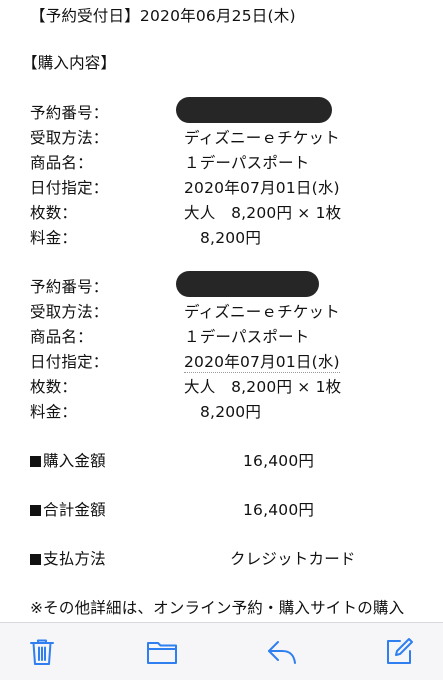 The width and height of the screenshot is (443, 680). I want to click on payment-method-value: クレジットカード, so click(293, 559).